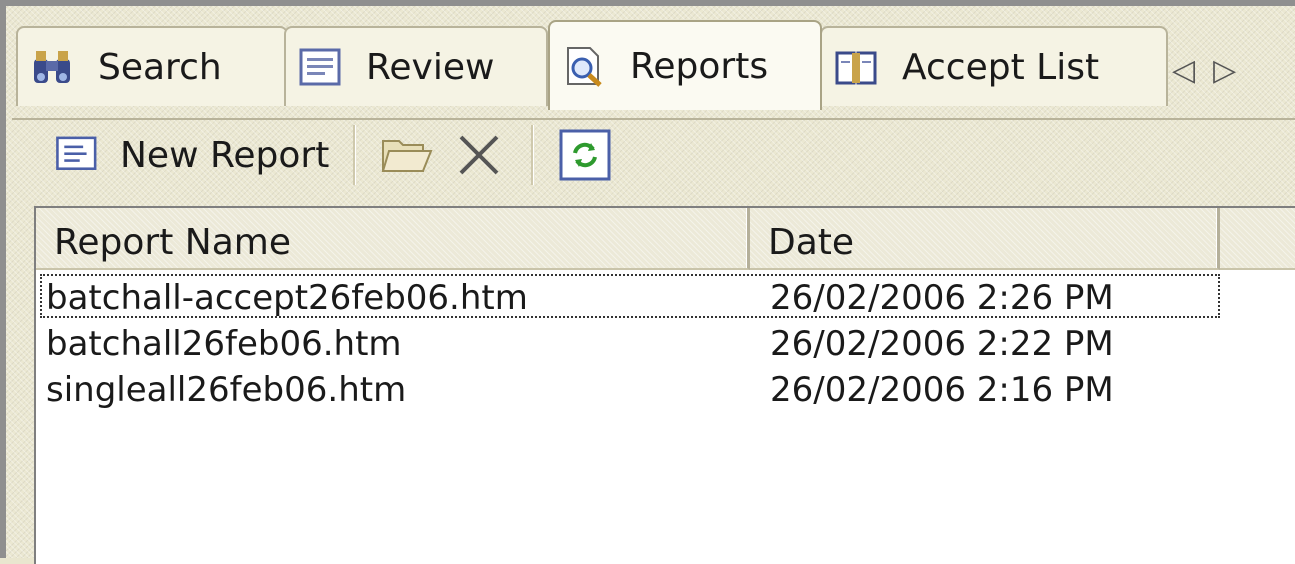 The image size is (1295, 564). I want to click on tab-review: Review, so click(416, 66).